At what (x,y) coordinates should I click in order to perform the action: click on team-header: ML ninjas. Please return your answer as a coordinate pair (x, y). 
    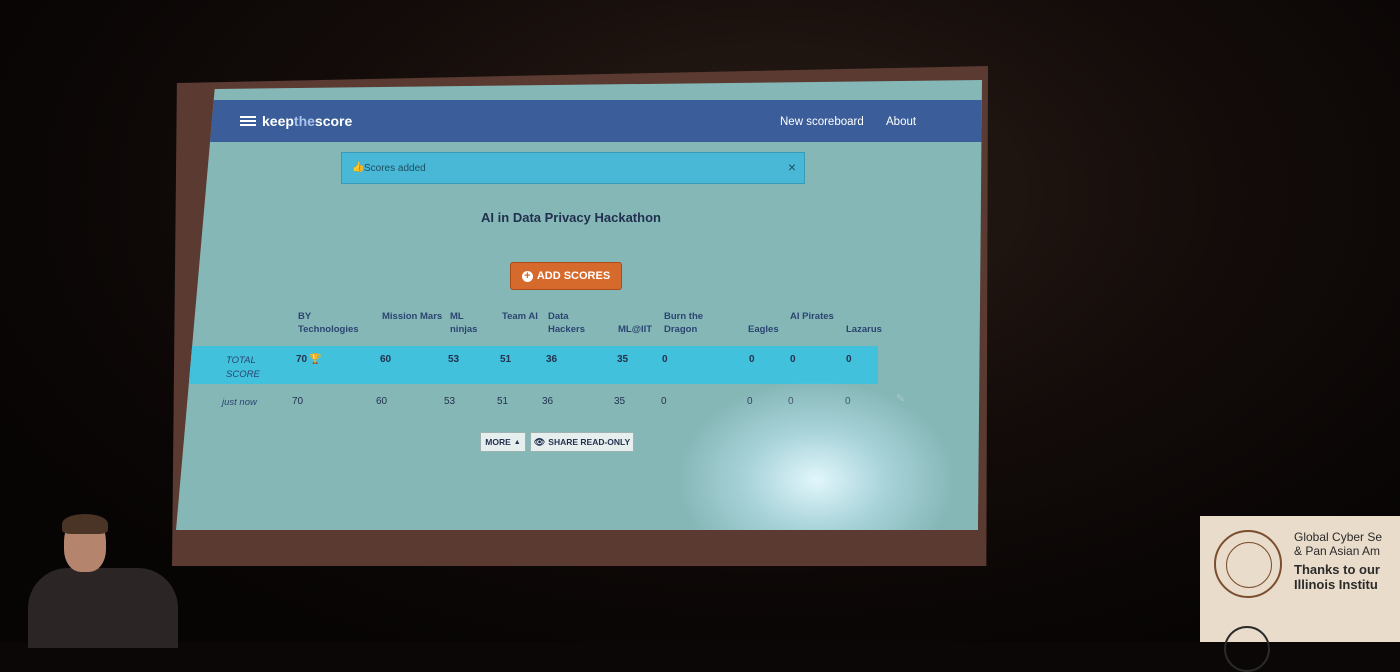
    Looking at the image, I should click on (464, 323).